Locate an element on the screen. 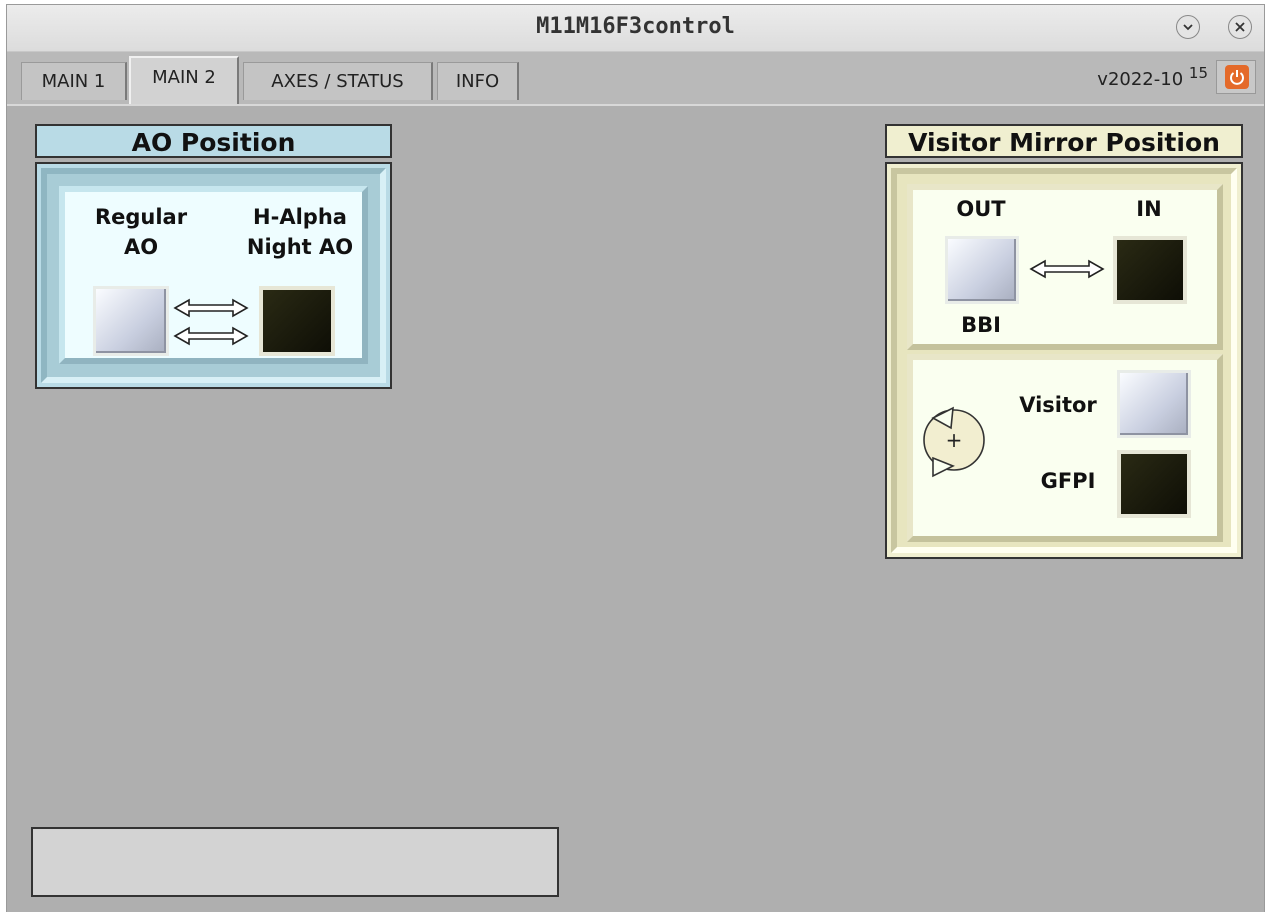 The image size is (1269, 915). tab-main-2: MAIN 2 is located at coordinates (184, 80).